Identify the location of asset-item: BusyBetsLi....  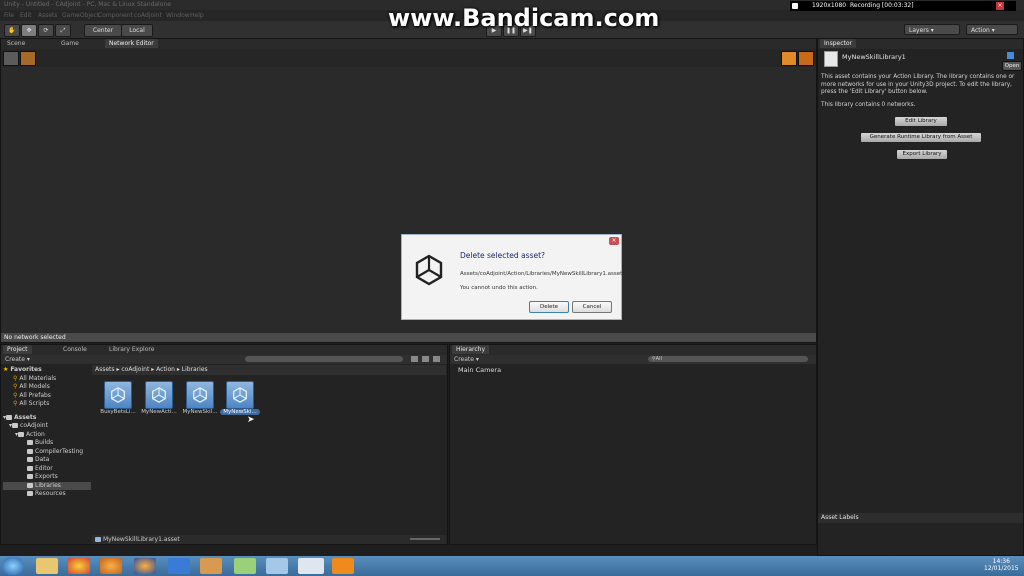
(118, 398).